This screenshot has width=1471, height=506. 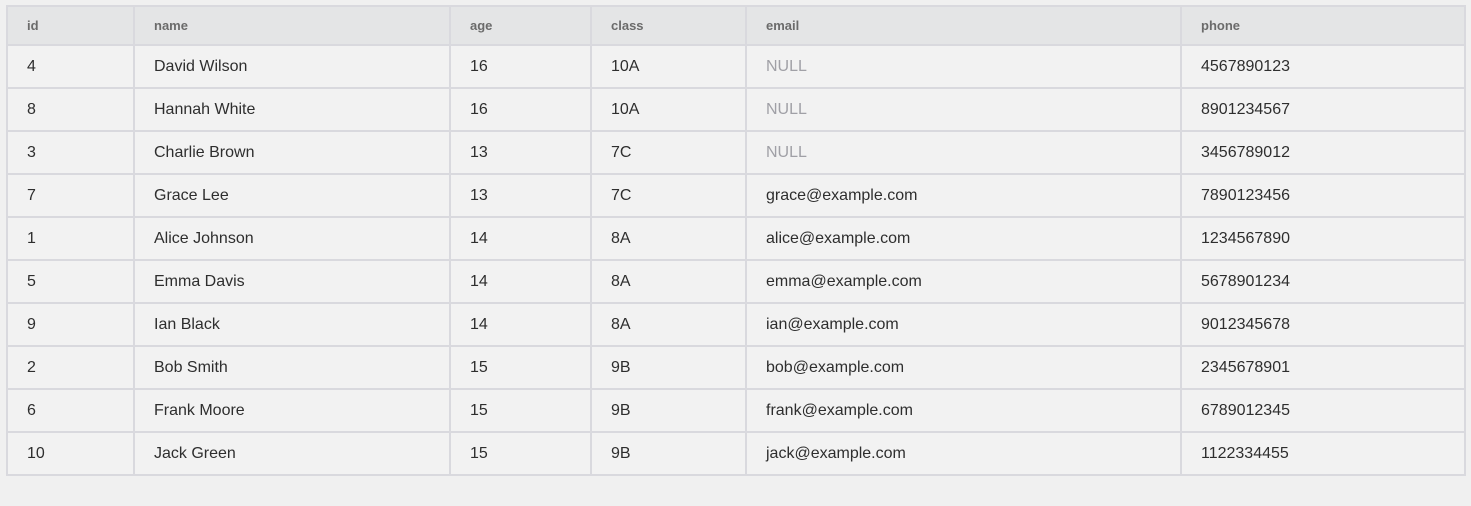 I want to click on column-header-class: class, so click(x=668, y=25).